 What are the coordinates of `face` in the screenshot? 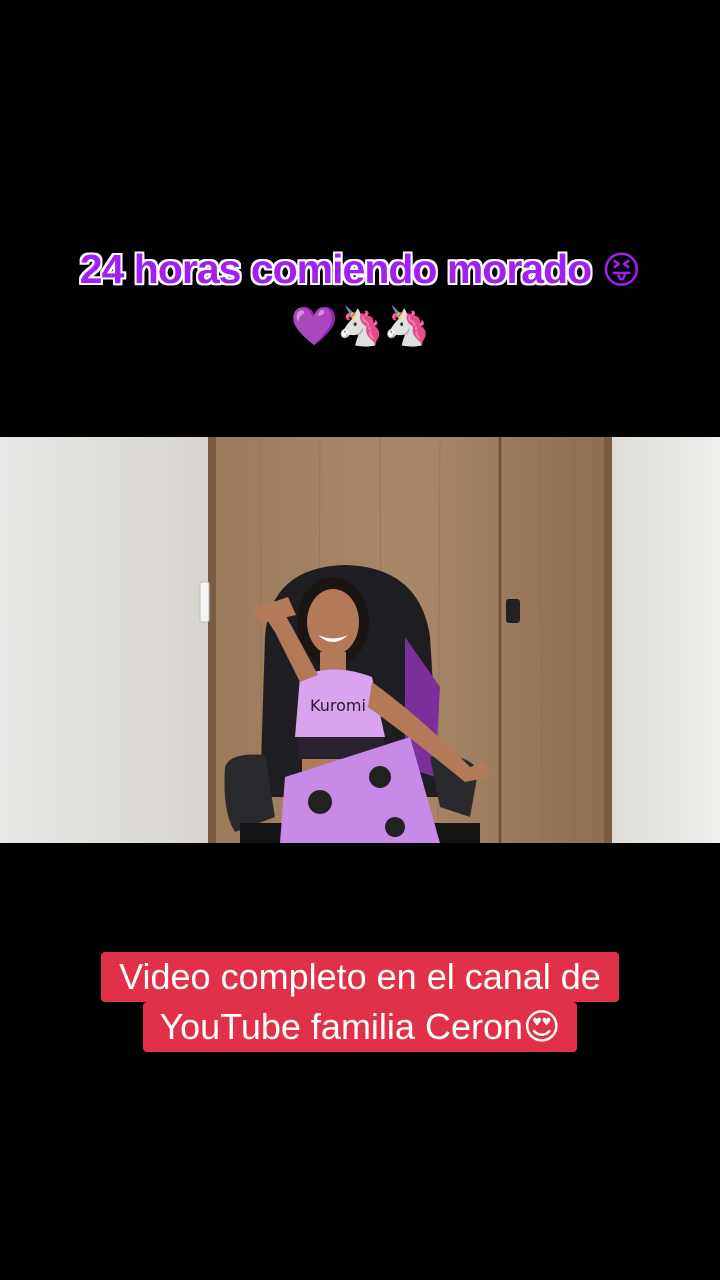 It's located at (333, 622).